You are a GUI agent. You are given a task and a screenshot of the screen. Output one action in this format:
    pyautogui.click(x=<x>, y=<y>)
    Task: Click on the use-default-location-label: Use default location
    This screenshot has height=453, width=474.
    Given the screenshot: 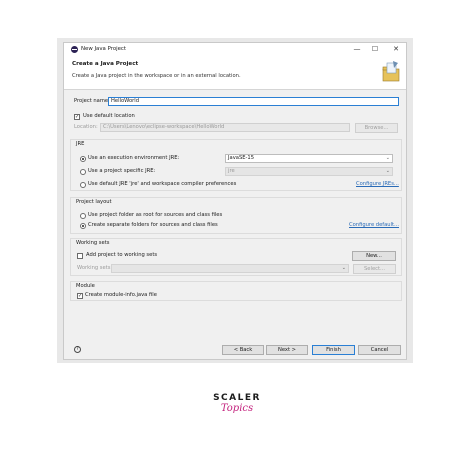 What is the action you would take?
    pyautogui.click(x=109, y=116)
    